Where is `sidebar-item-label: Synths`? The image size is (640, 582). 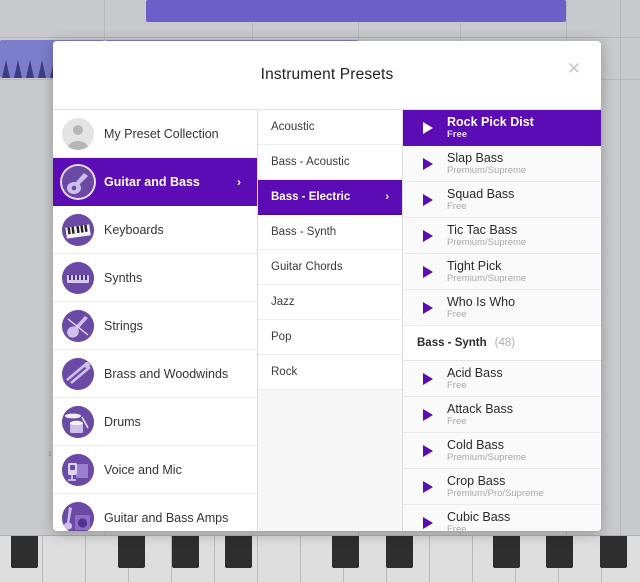 sidebar-item-label: Synths is located at coordinates (123, 277).